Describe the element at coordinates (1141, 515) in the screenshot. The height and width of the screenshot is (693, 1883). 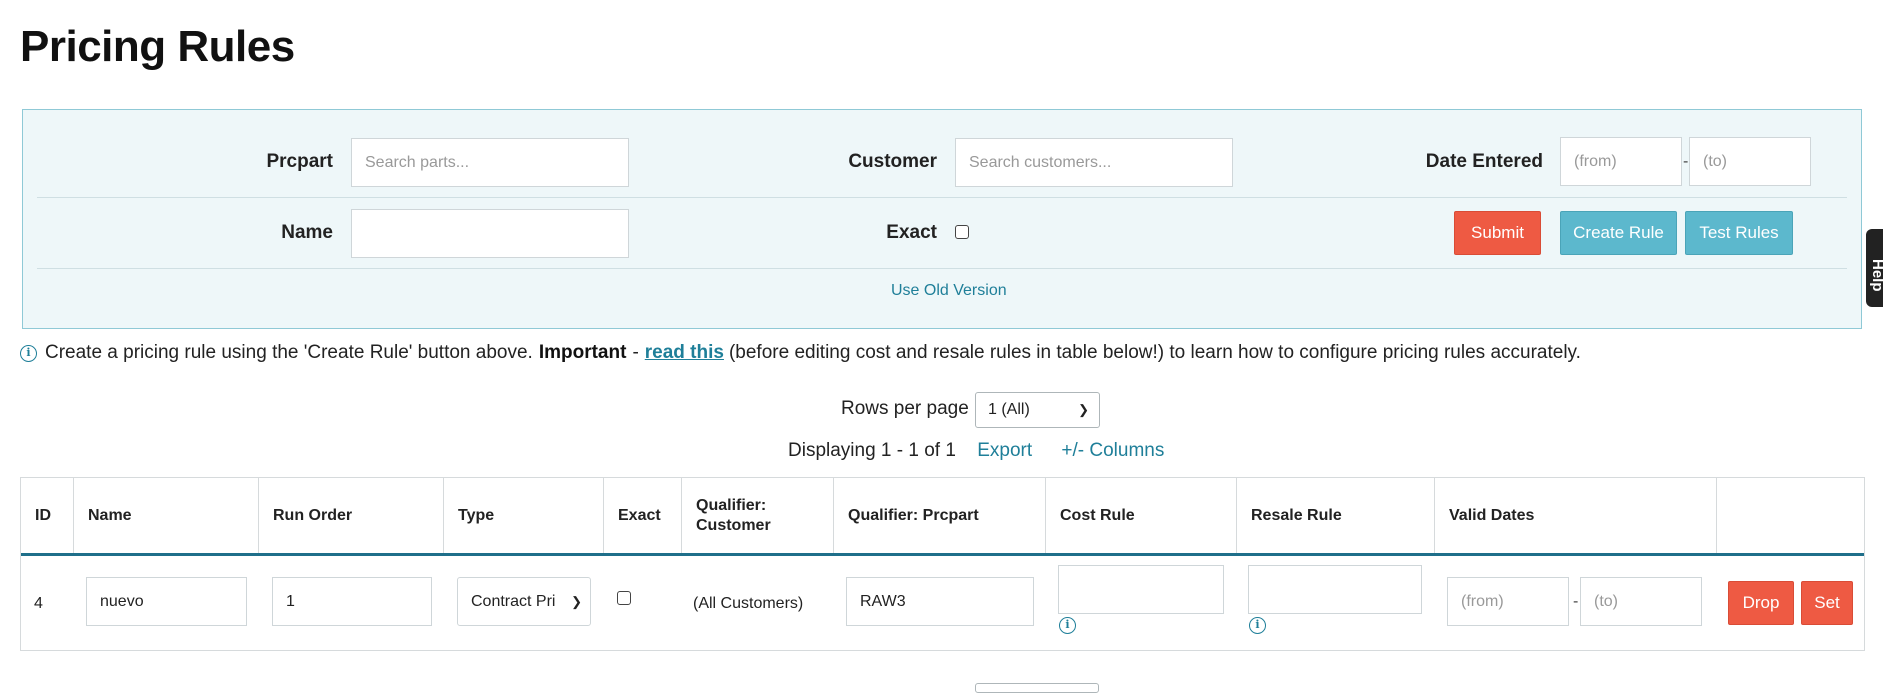
I see `col-header-cost-rule: Cost Rule` at that location.